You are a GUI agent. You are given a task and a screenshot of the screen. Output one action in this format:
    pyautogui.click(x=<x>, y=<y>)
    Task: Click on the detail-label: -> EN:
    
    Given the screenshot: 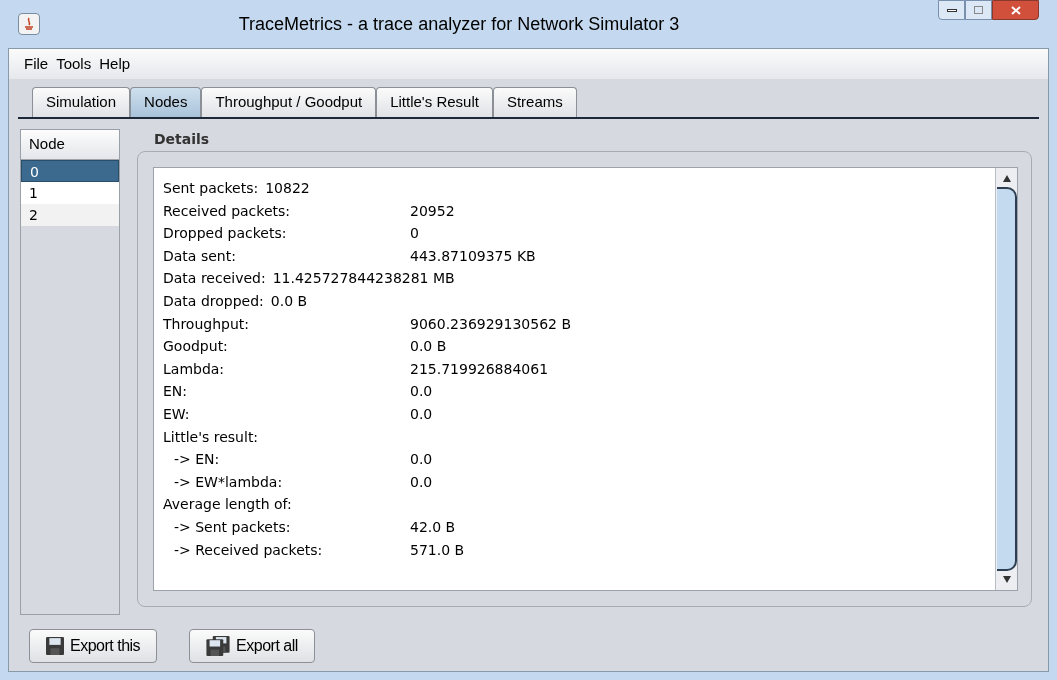 What is the action you would take?
    pyautogui.click(x=197, y=460)
    